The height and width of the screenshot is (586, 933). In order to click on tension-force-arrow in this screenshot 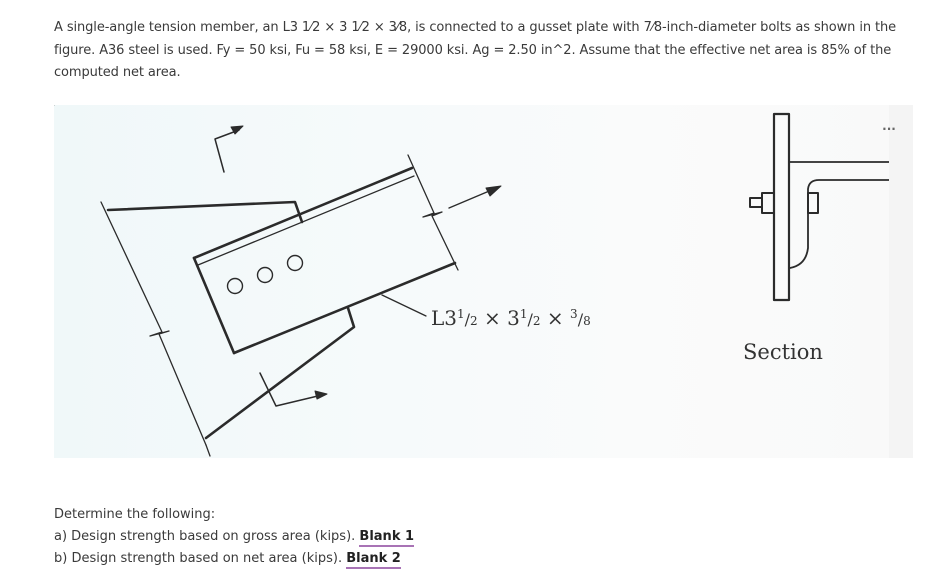, I will do `click(475, 197)`.